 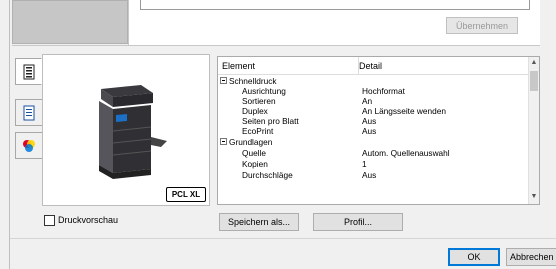 What do you see at coordinates (255, 111) in the screenshot?
I see `row-label: Duplex` at bounding box center [255, 111].